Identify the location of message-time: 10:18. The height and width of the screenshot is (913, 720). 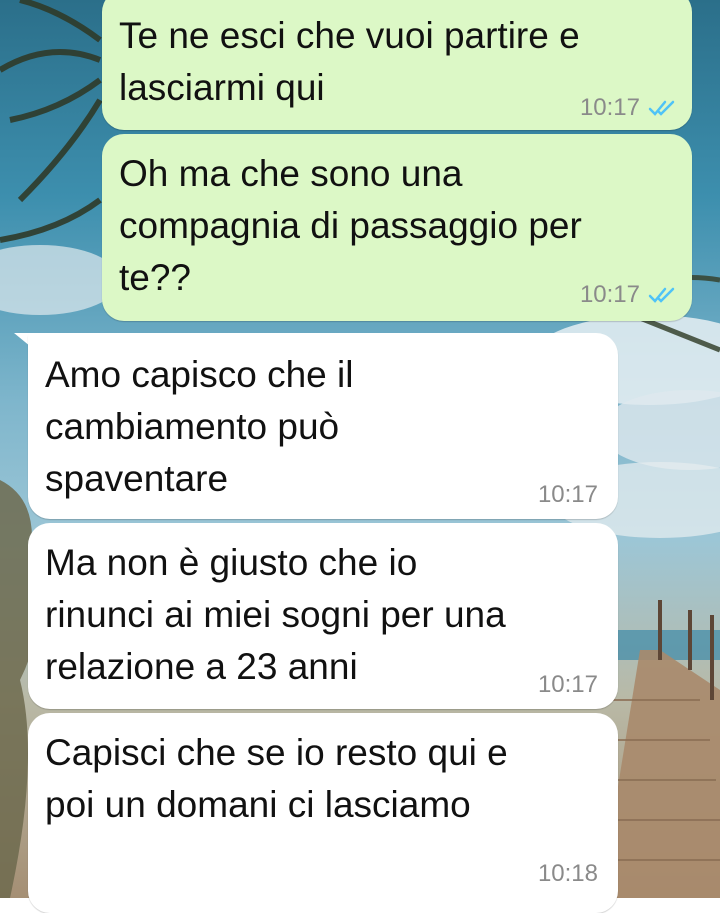
(567, 873).